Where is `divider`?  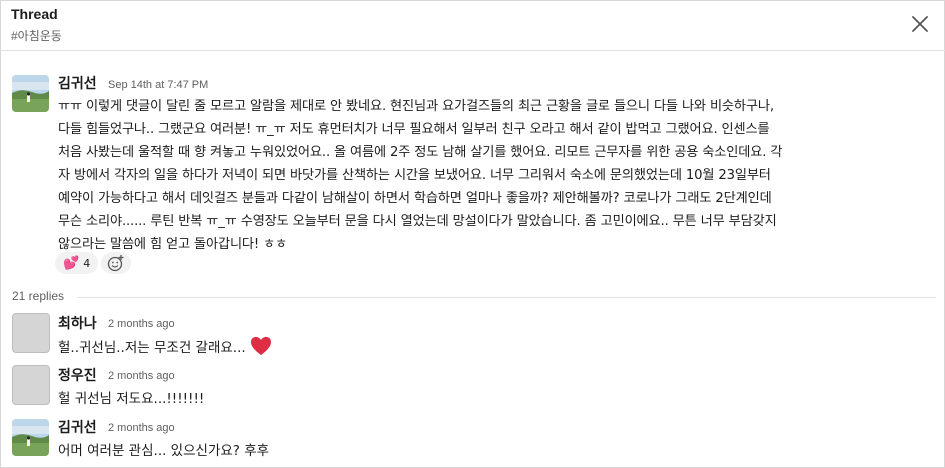
divider is located at coordinates (507, 297).